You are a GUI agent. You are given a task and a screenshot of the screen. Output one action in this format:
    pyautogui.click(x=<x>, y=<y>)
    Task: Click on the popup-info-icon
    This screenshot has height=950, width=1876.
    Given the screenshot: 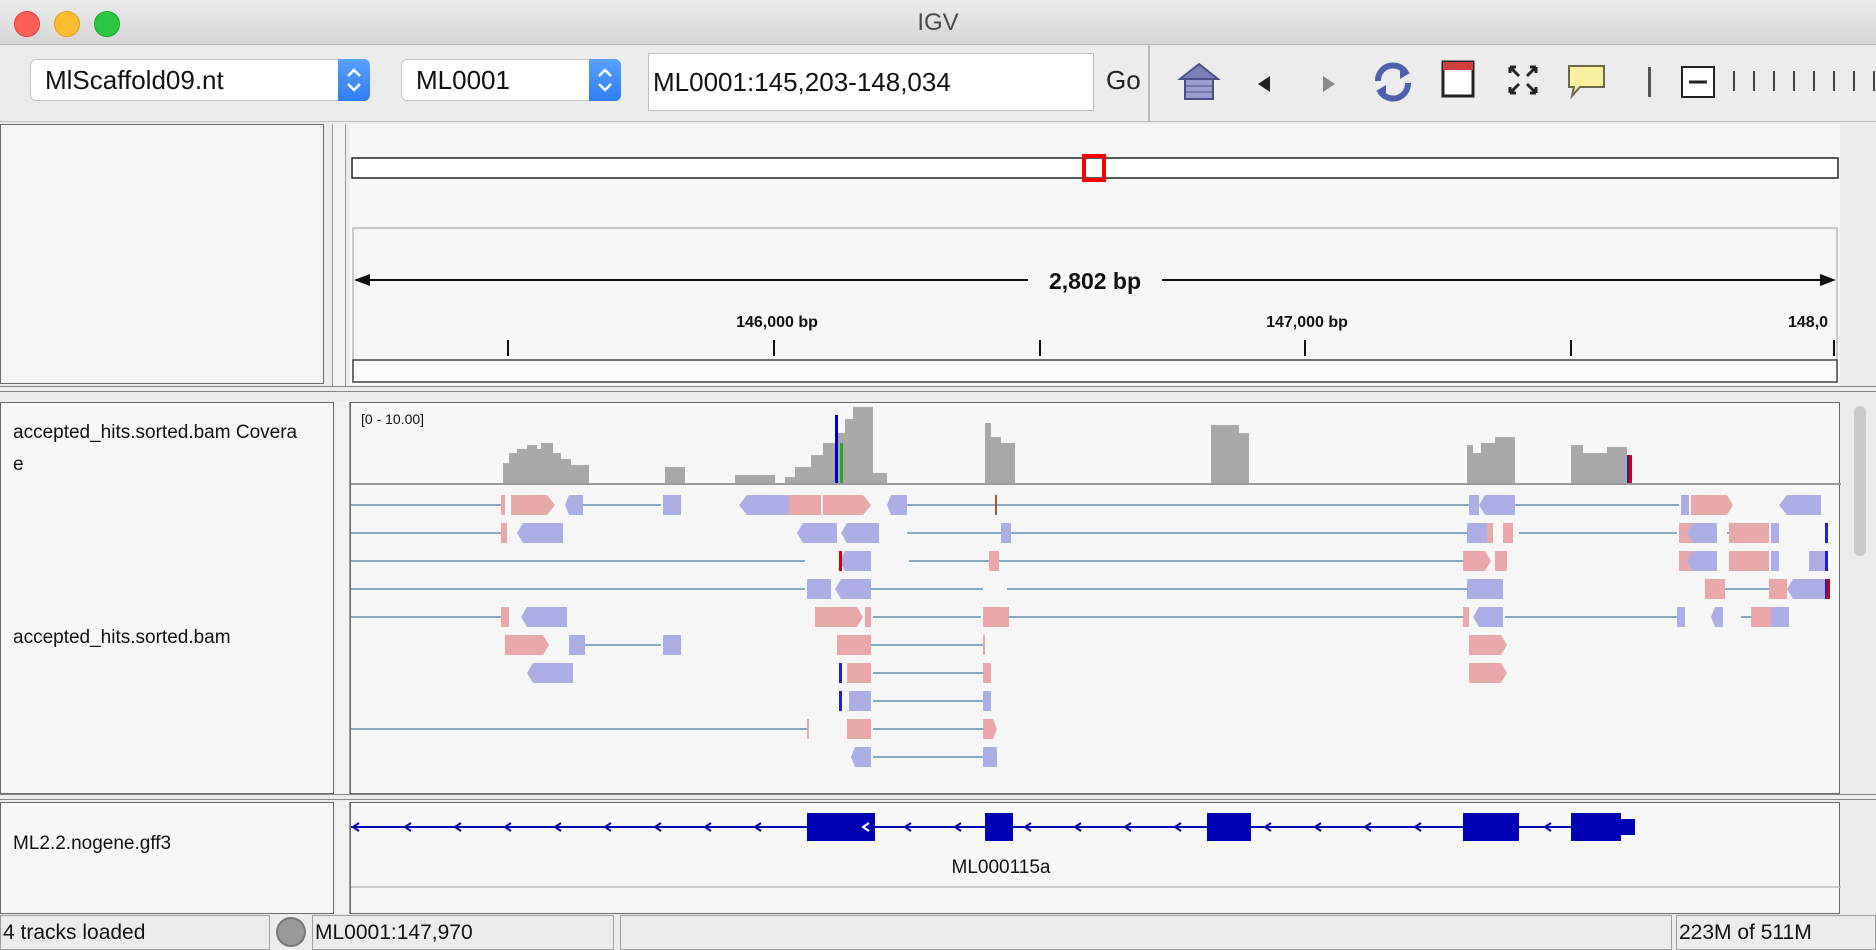 What is the action you would take?
    pyautogui.click(x=1587, y=81)
    